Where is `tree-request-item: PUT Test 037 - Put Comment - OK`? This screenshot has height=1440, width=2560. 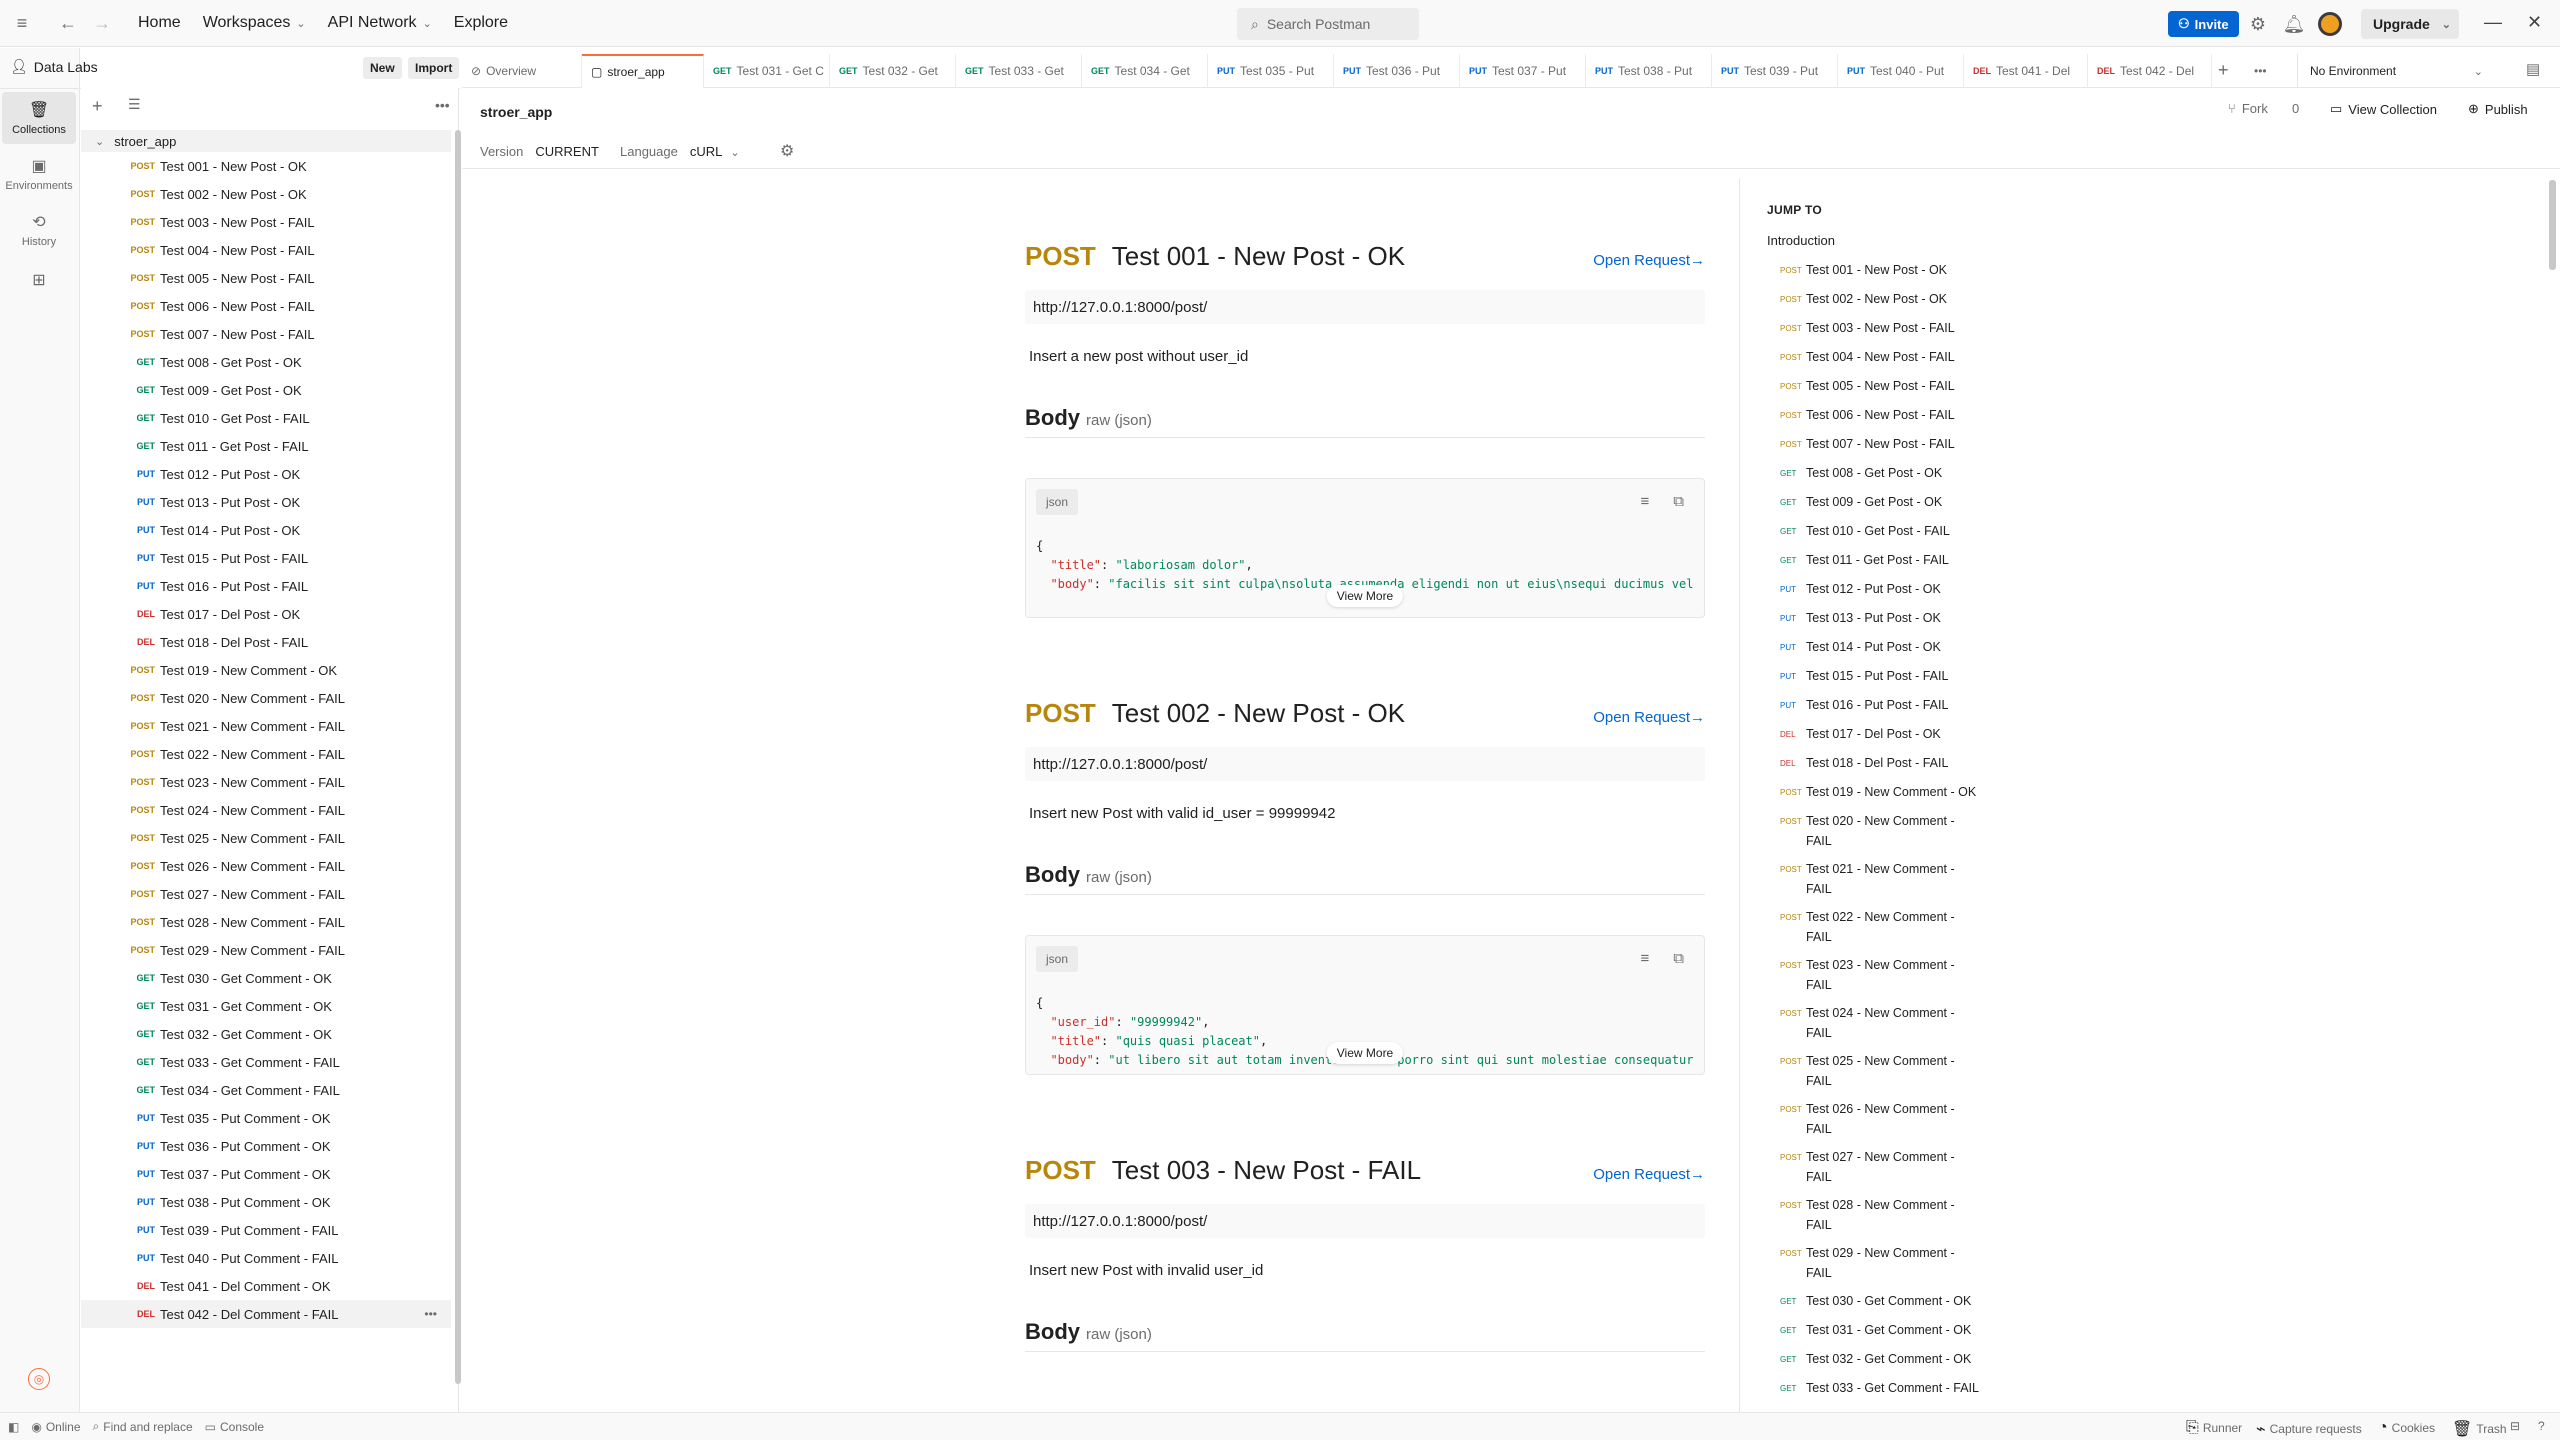
tree-request-item: PUT Test 037 - Put Comment - OK is located at coordinates (266, 1174).